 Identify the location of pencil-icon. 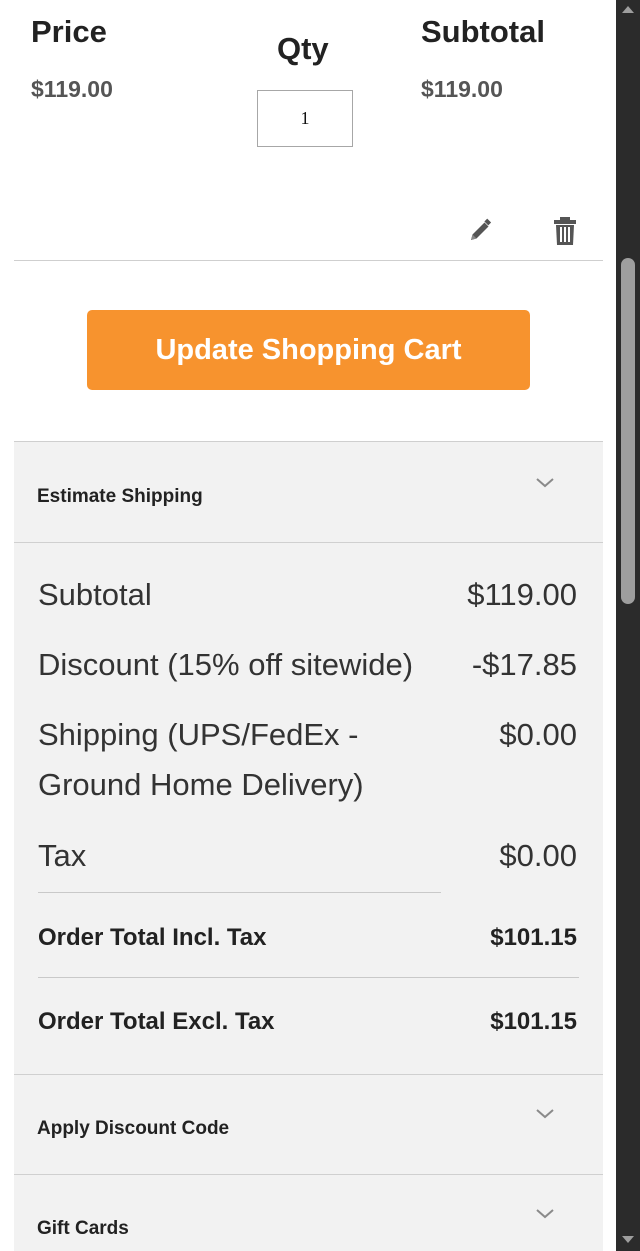
(481, 229).